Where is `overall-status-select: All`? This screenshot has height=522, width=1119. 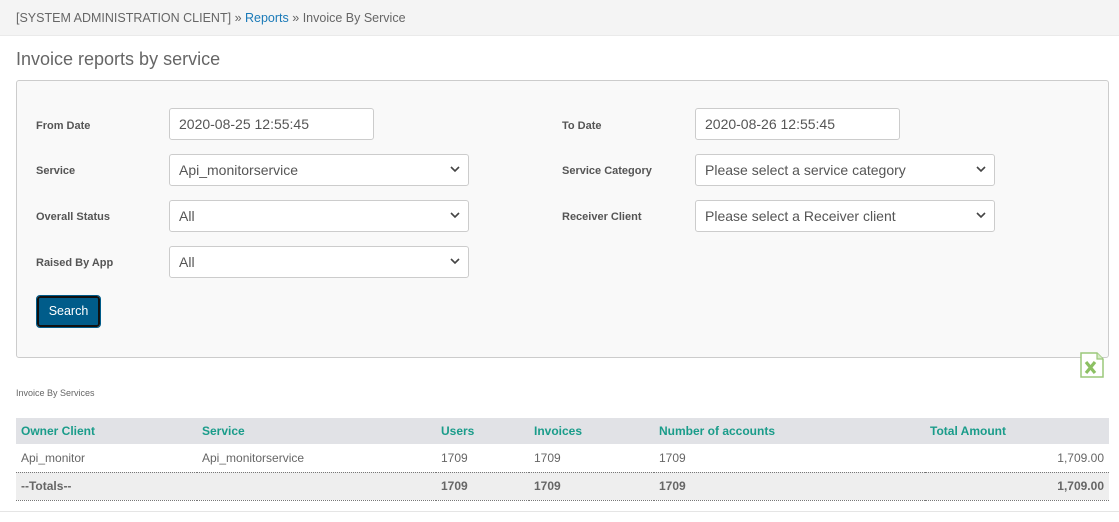
overall-status-select: All is located at coordinates (319, 216).